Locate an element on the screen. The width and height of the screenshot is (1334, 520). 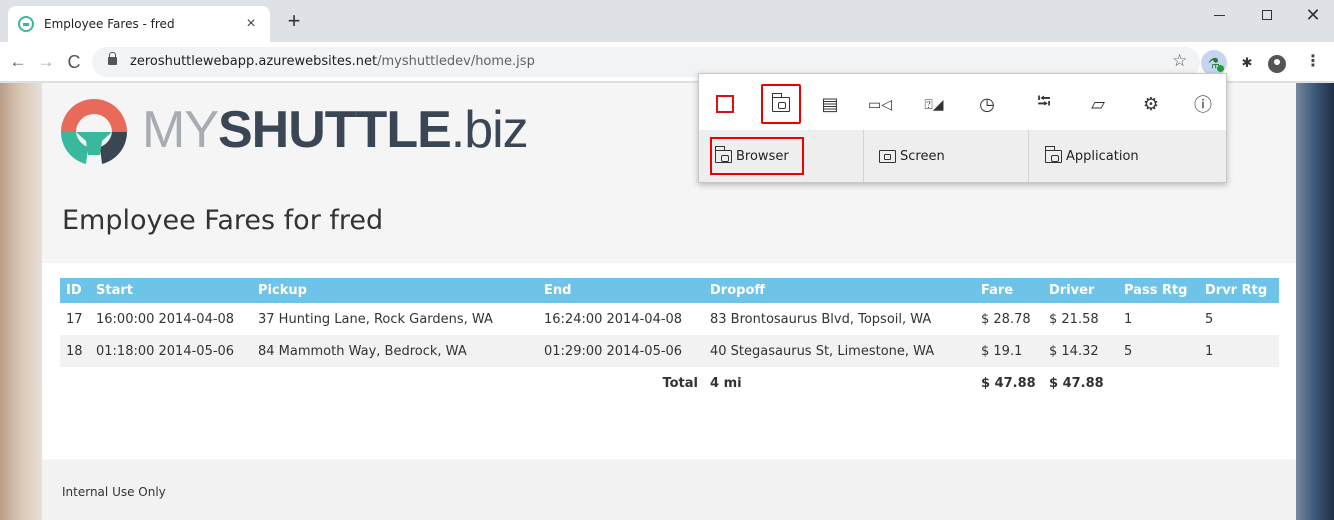
cell-pickup: 37 Hunting Lane, Rock Gardens, WA is located at coordinates (375, 319).